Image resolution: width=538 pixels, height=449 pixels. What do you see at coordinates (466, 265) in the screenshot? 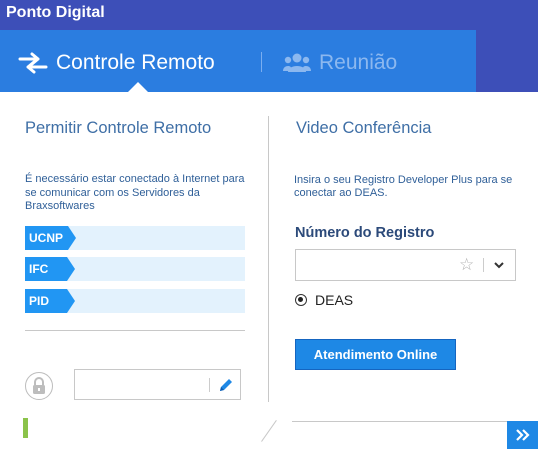
I see `star-icon: ☆` at bounding box center [466, 265].